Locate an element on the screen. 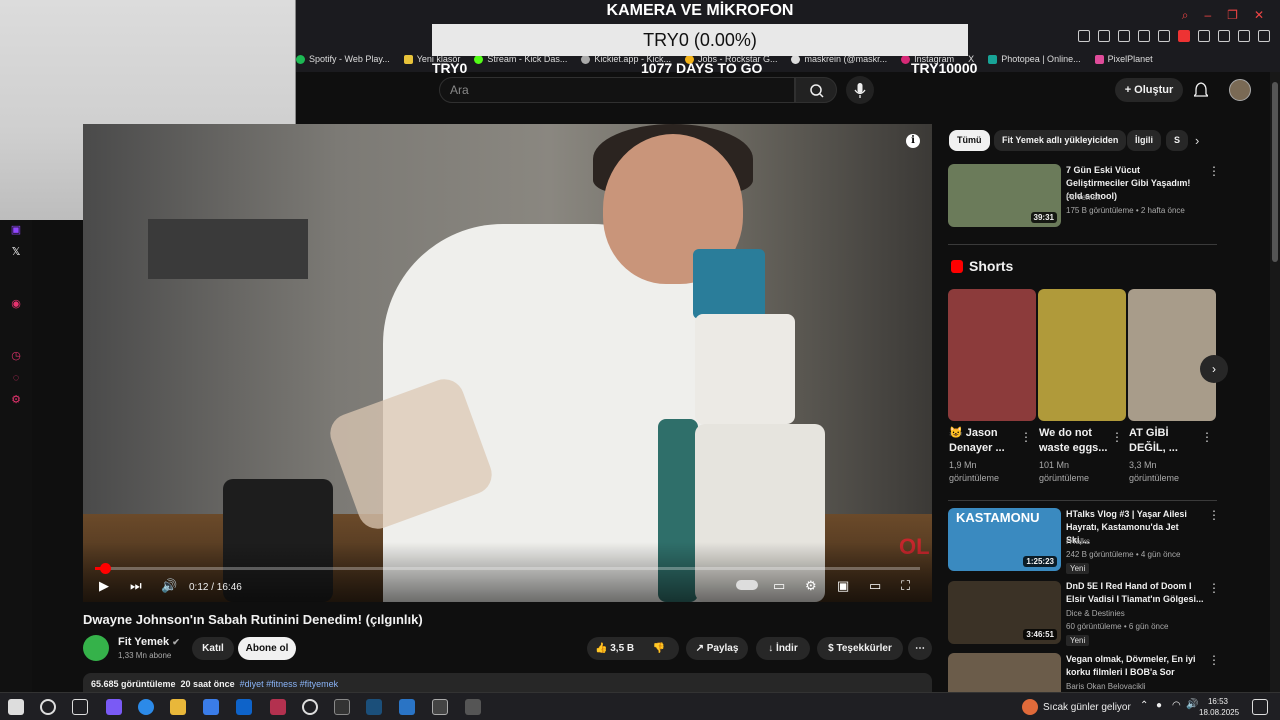 The image size is (1280, 720). chip-more: S is located at coordinates (1177, 140).